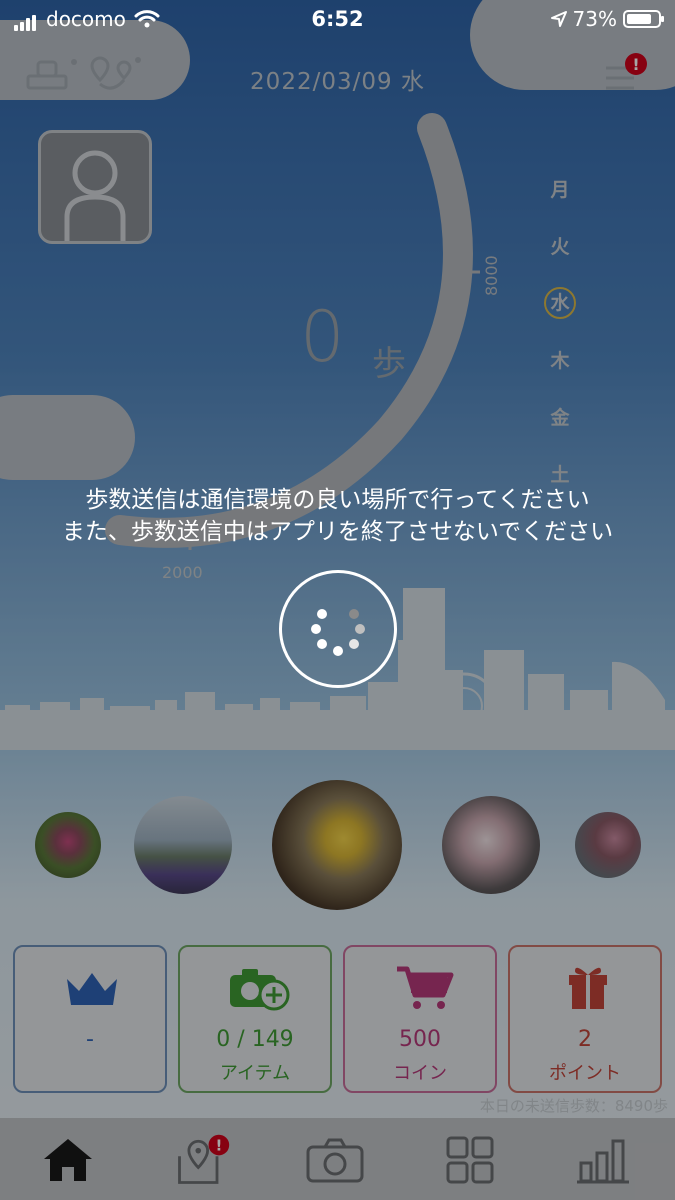 The height and width of the screenshot is (1200, 675). Describe the element at coordinates (420, 1019) in the screenshot. I see `coins-card: 500 コイン` at that location.